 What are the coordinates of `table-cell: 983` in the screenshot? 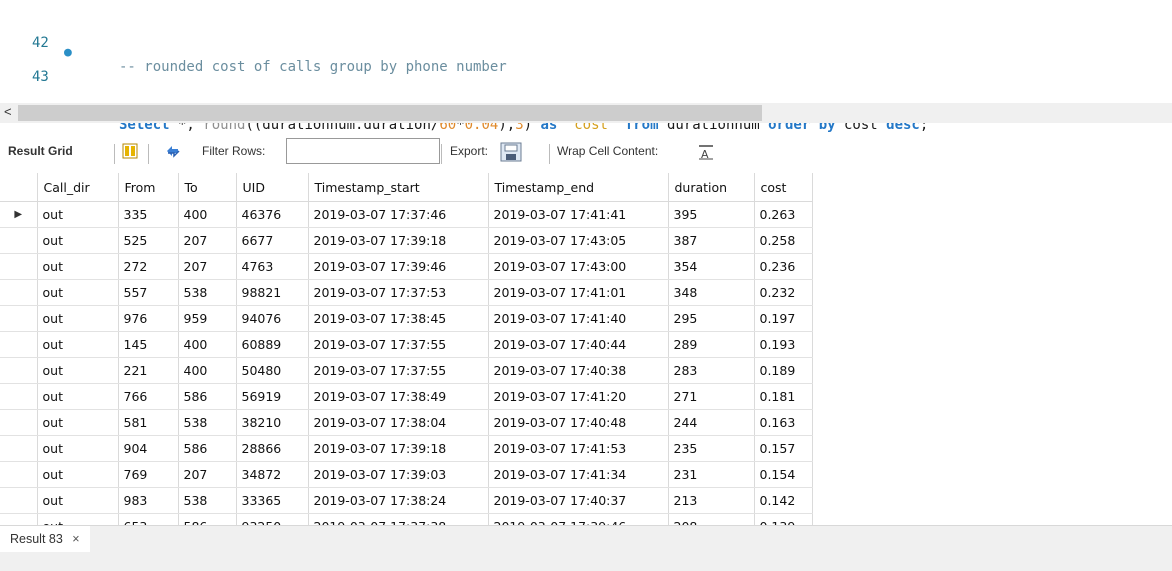 It's located at (148, 500).